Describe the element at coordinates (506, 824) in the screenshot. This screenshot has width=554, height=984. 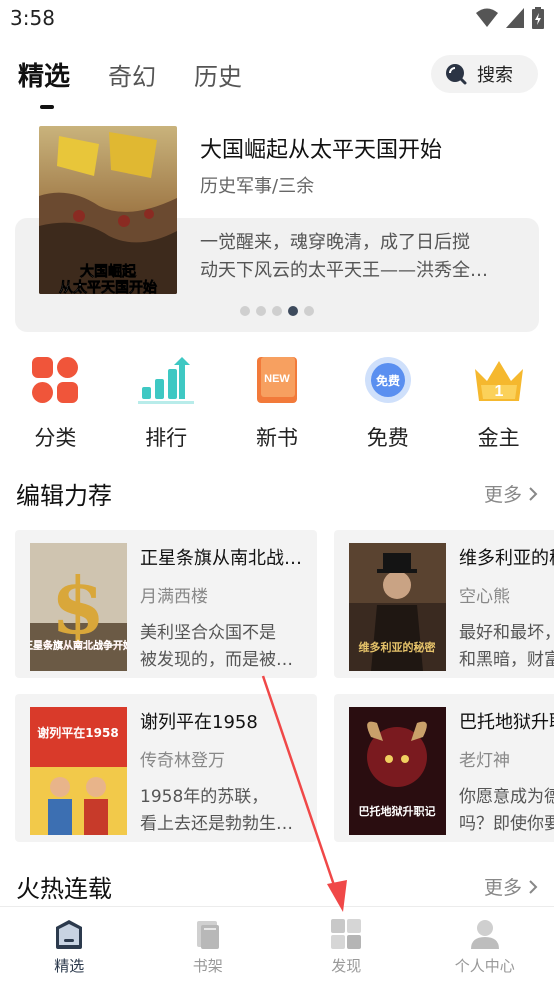
I see `book-desc-line: 吗？即使你要` at that location.